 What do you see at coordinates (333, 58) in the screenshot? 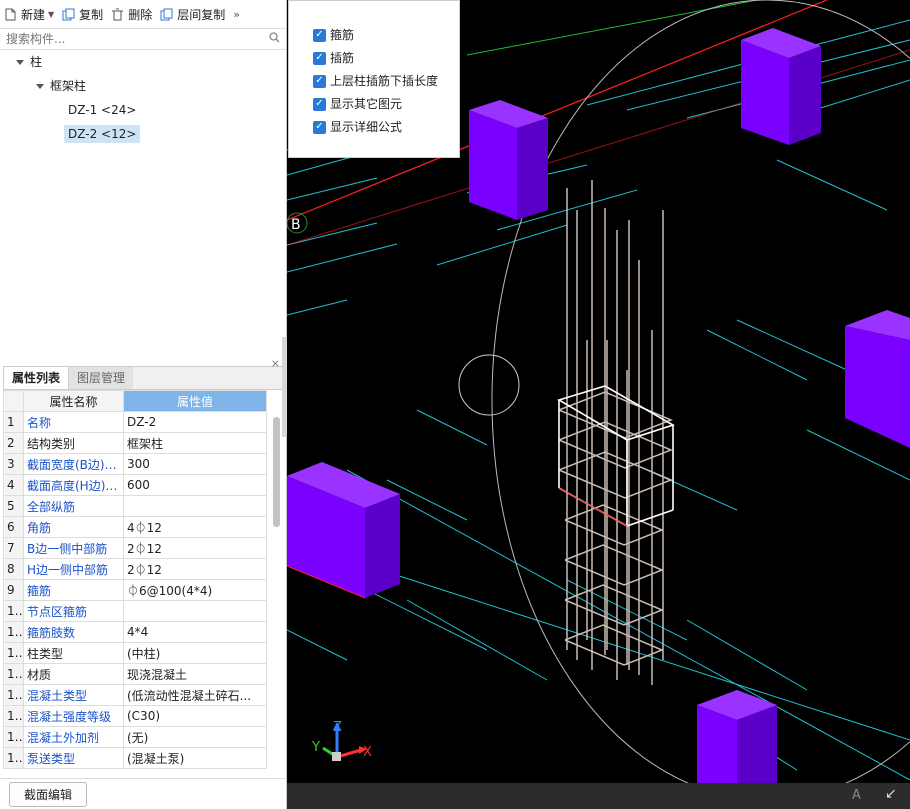
I see `option-dowel: ✓ 插筋` at bounding box center [333, 58].